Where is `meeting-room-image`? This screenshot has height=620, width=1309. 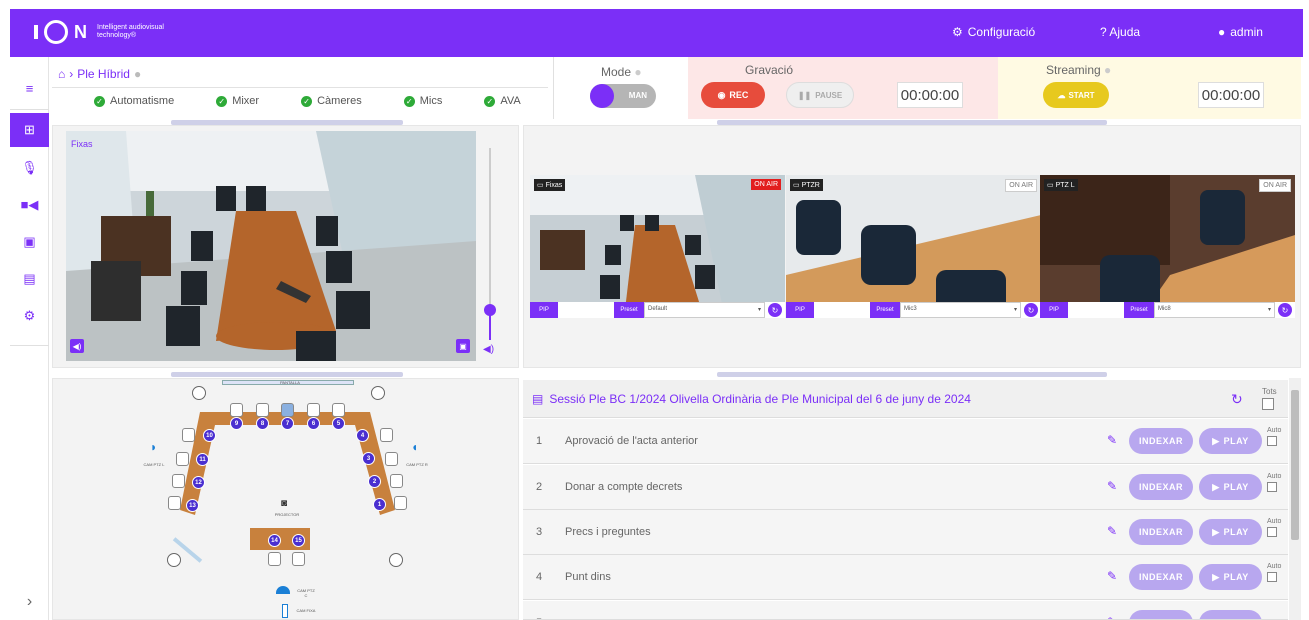 meeting-room-image is located at coordinates (271, 246).